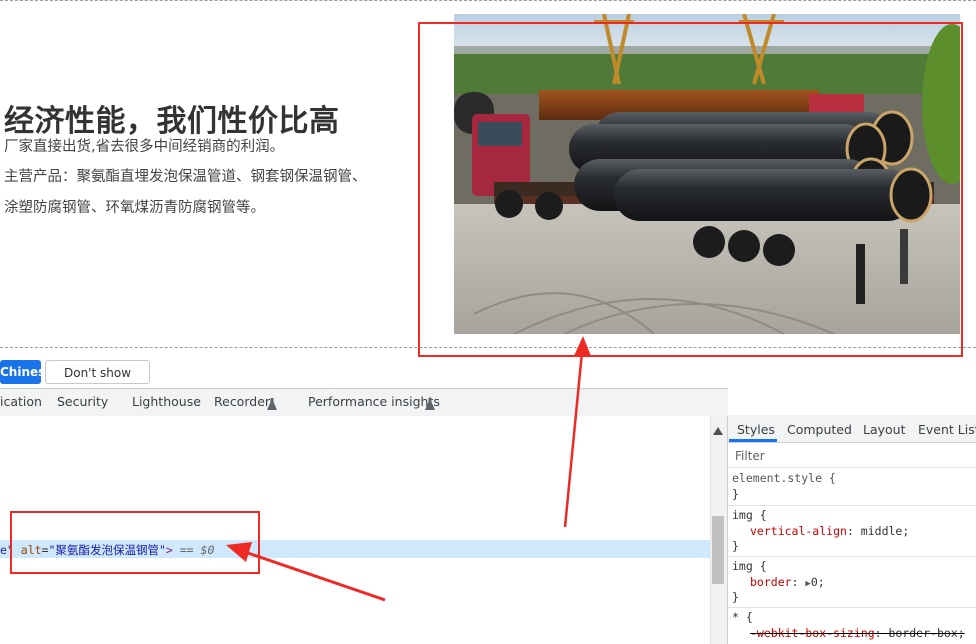  Describe the element at coordinates (315, 576) in the screenshot. I see `annotation-arrow-left` at that location.